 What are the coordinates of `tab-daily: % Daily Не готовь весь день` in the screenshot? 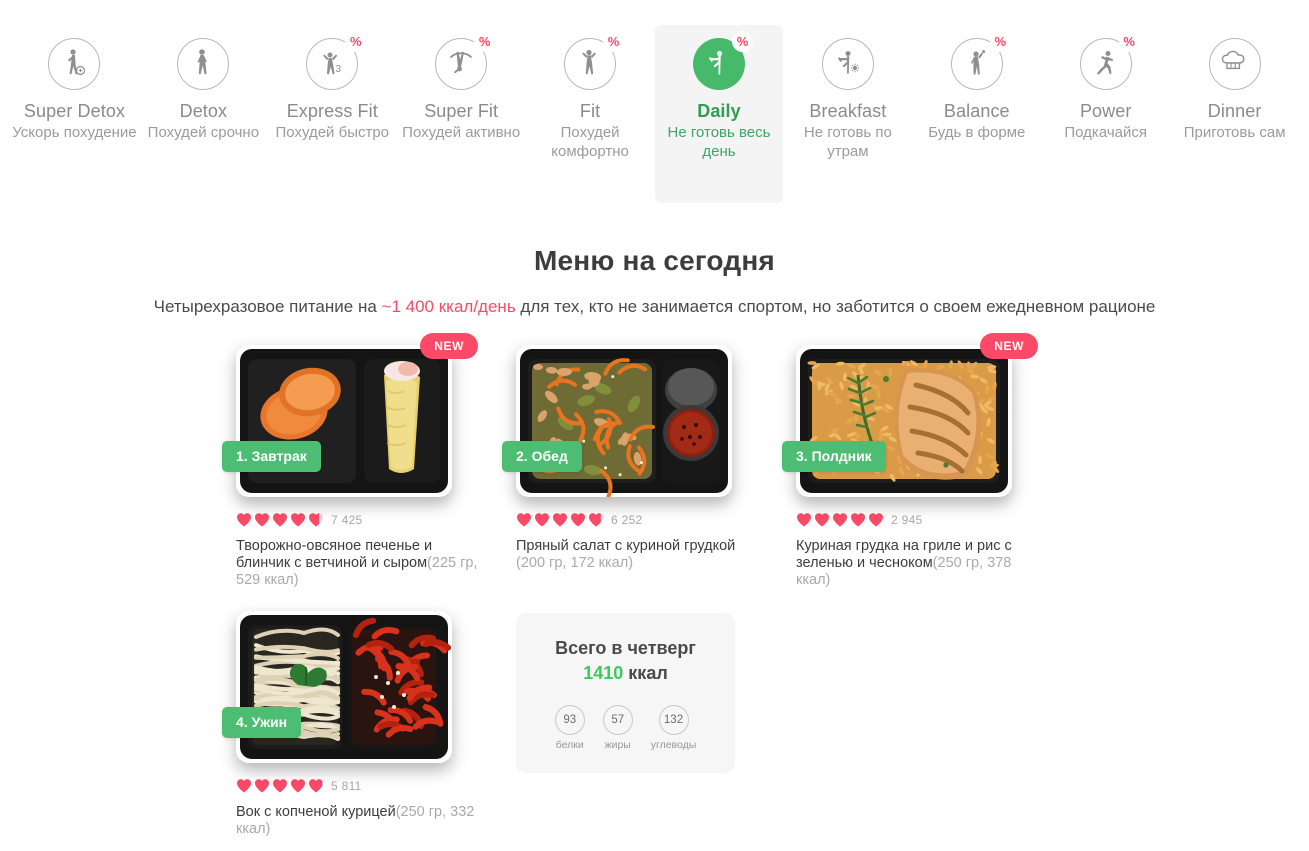 It's located at (719, 114).